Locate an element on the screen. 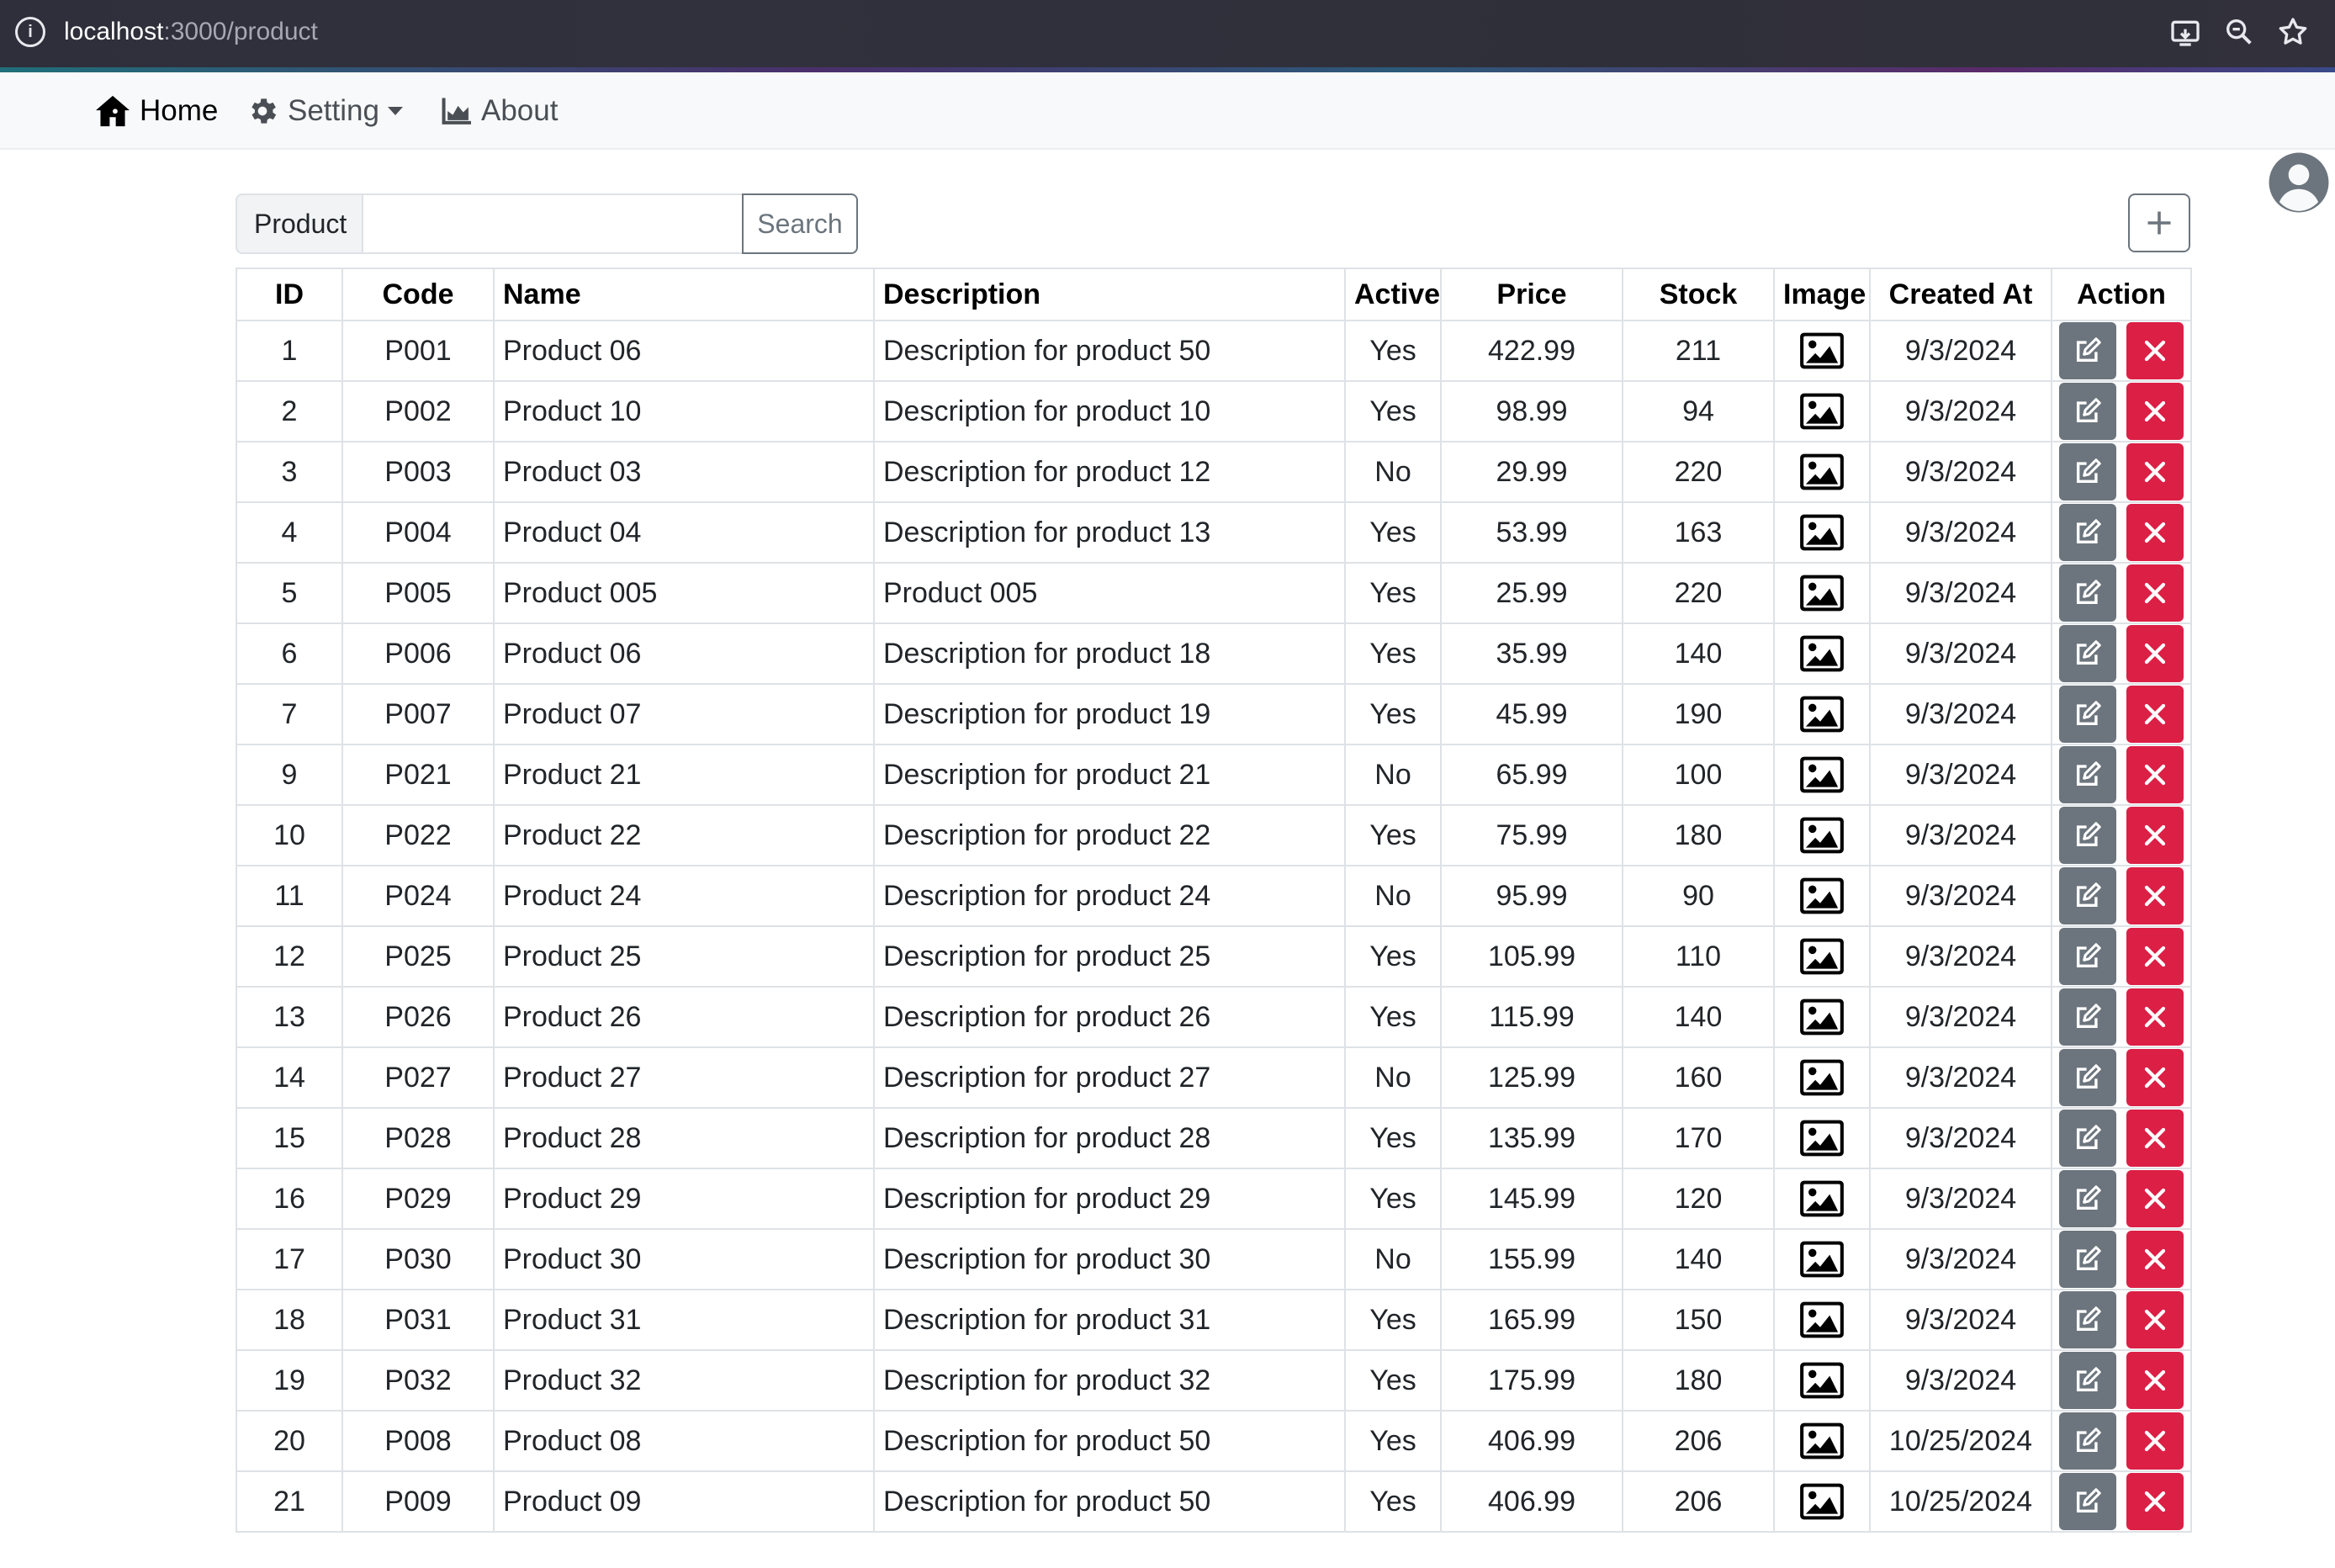  header-price: Price is located at coordinates (1532, 294).